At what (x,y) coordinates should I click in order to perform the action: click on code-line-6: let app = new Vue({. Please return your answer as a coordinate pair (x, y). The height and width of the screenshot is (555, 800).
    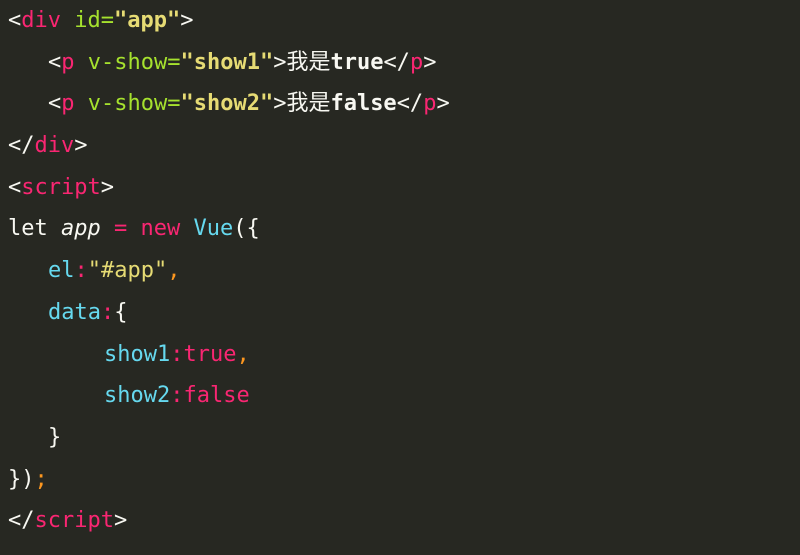
    Looking at the image, I should click on (400, 229).